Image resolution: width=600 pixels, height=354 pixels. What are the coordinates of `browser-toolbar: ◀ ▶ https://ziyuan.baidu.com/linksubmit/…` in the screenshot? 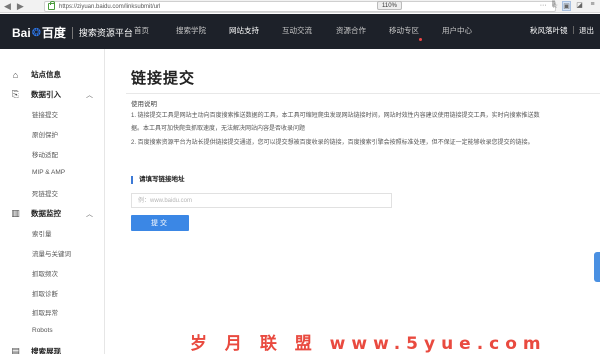 It's located at (300, 6).